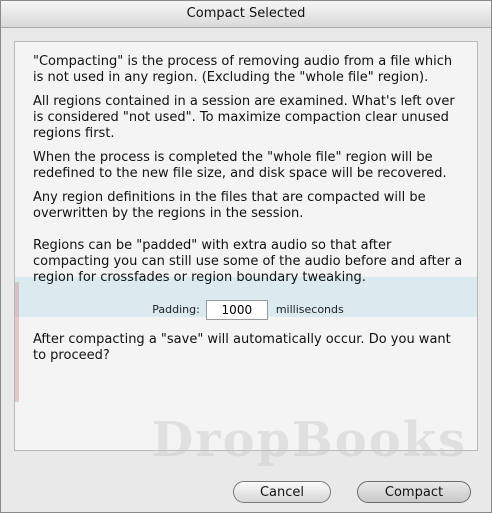 This screenshot has width=492, height=513. Describe the element at coordinates (236, 310) in the screenshot. I see `padding-input` at that location.